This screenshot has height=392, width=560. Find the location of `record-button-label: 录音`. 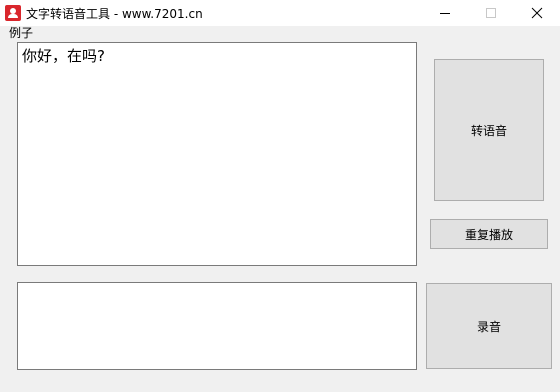

record-button-label: 录音 is located at coordinates (488, 326).